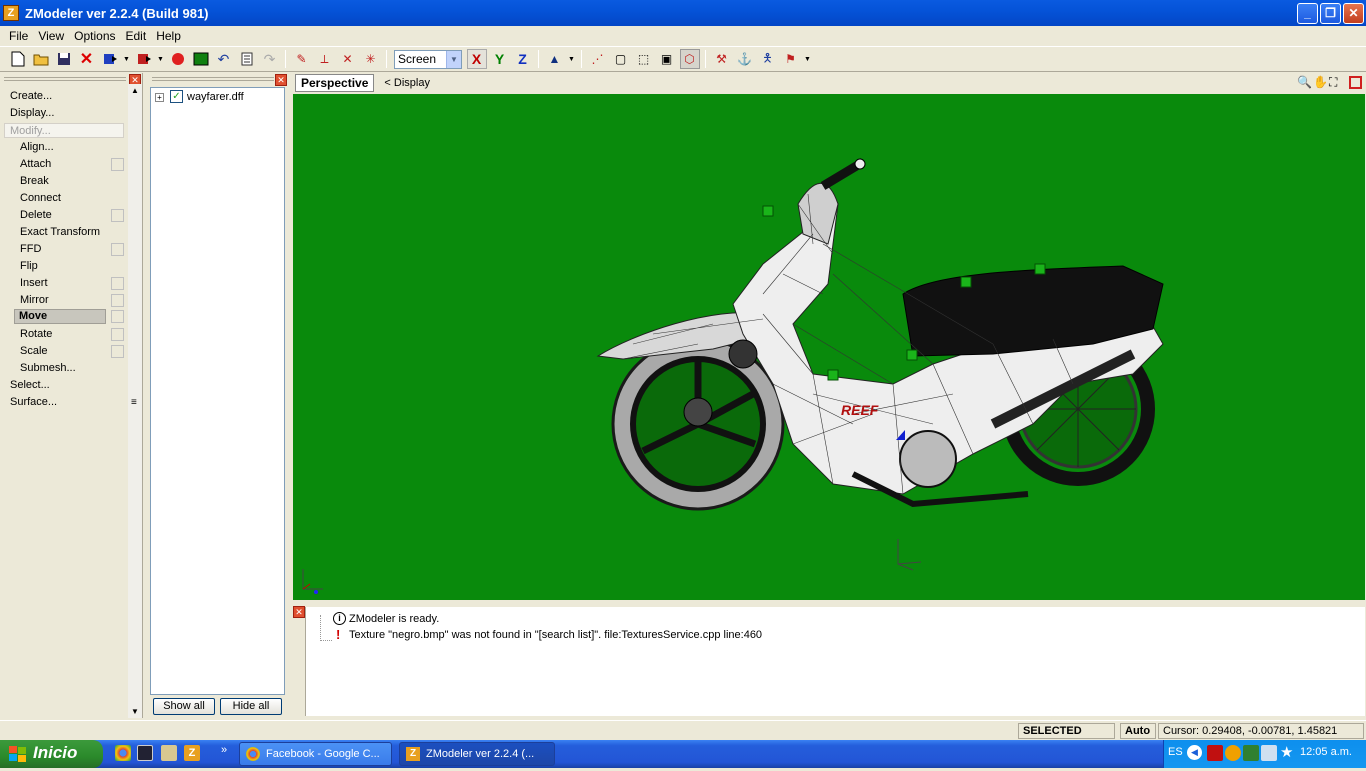  Describe the element at coordinates (1138, 731) in the screenshot. I see `auto-indicator: Auto` at that location.